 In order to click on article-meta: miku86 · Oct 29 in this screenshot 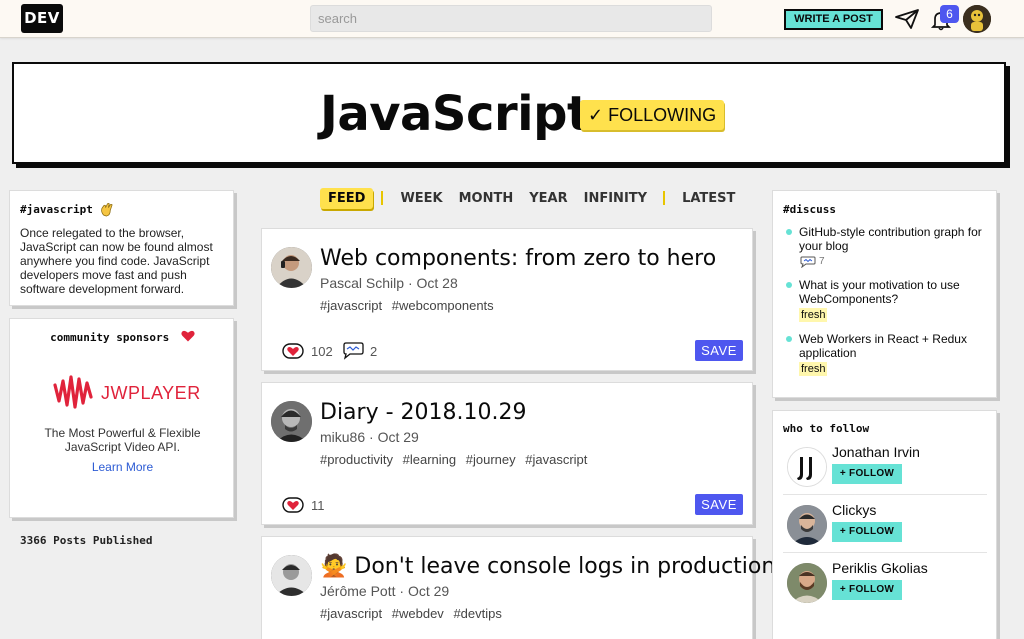, I will do `click(369, 437)`.